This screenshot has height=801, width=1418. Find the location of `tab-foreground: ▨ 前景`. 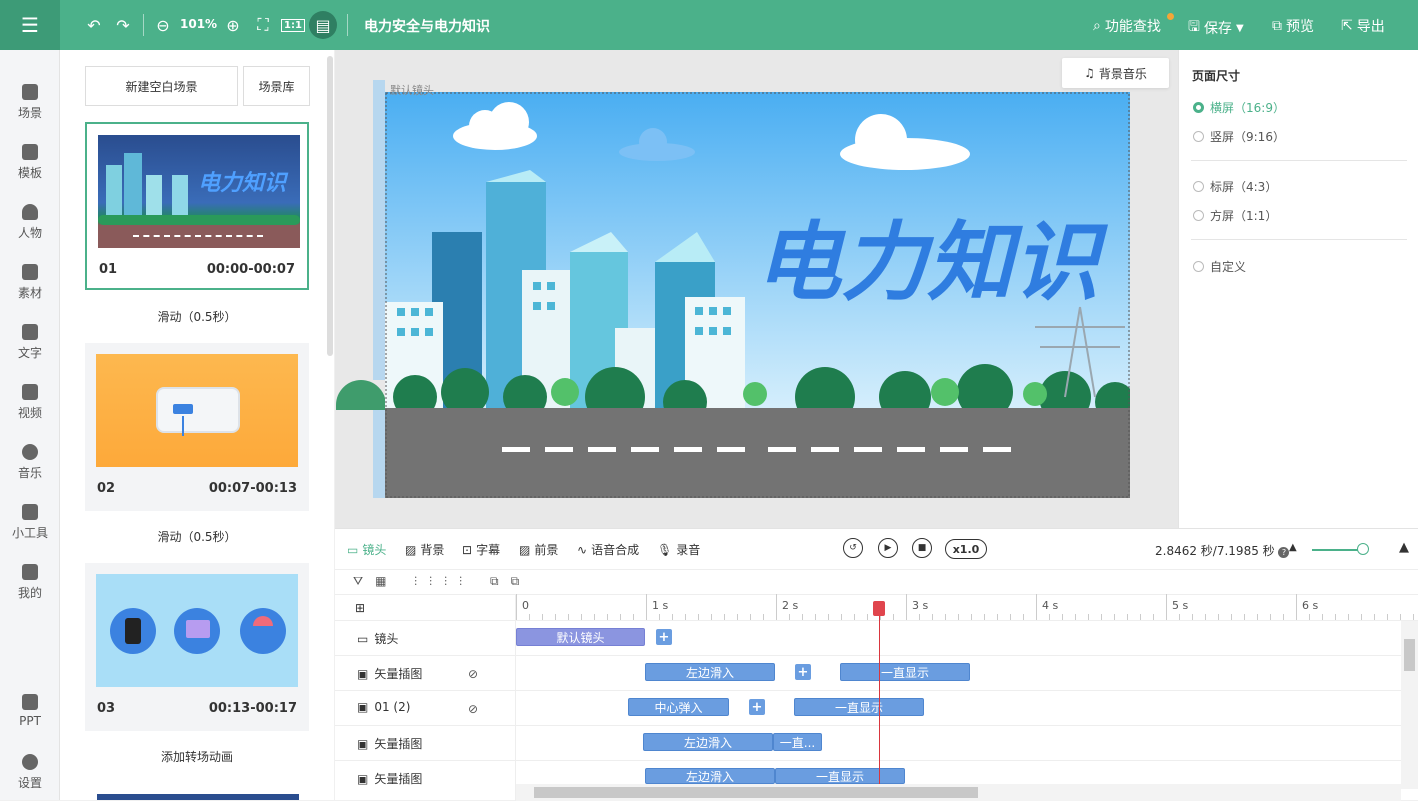

tab-foreground: ▨ 前景 is located at coordinates (538, 549).